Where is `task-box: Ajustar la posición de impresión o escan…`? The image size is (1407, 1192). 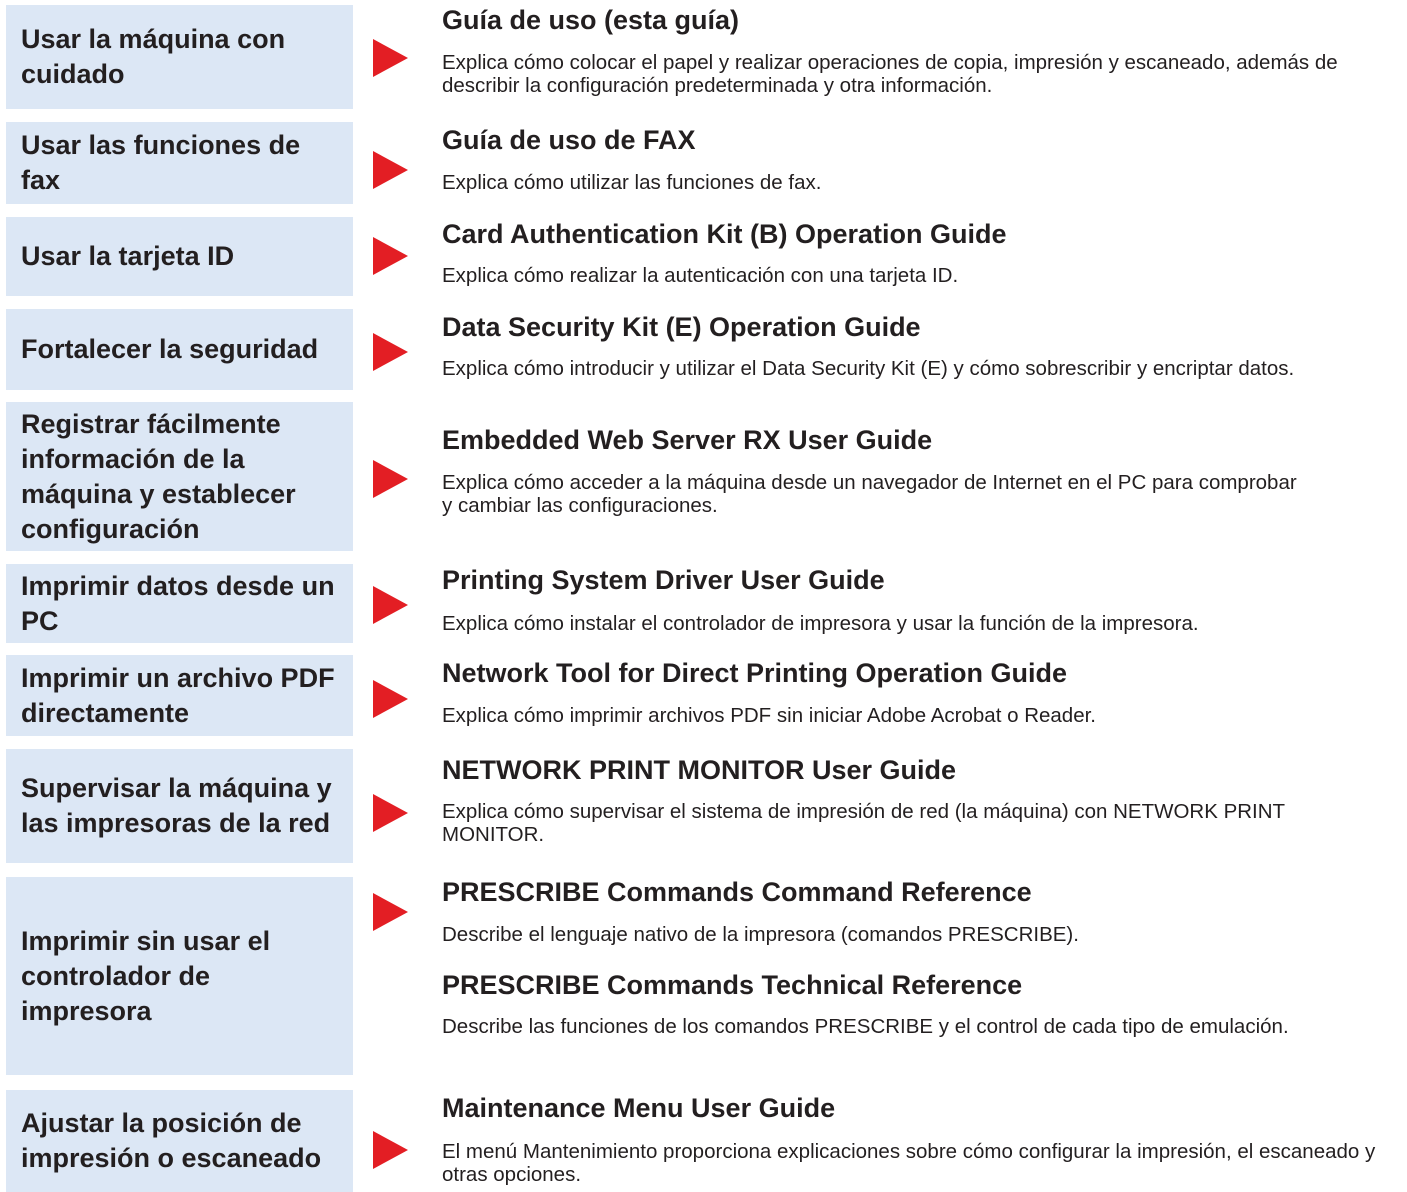 task-box: Ajustar la posición de impresión o escan… is located at coordinates (179, 1141).